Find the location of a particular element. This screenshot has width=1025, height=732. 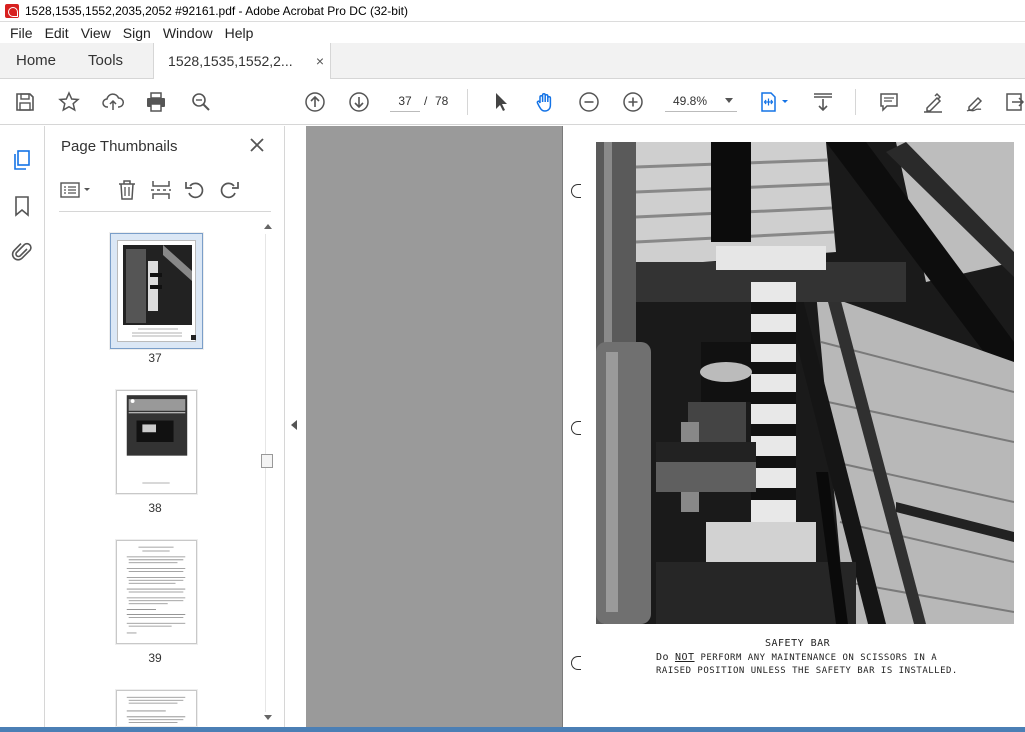

fit-page-icon is located at coordinates (774, 102).